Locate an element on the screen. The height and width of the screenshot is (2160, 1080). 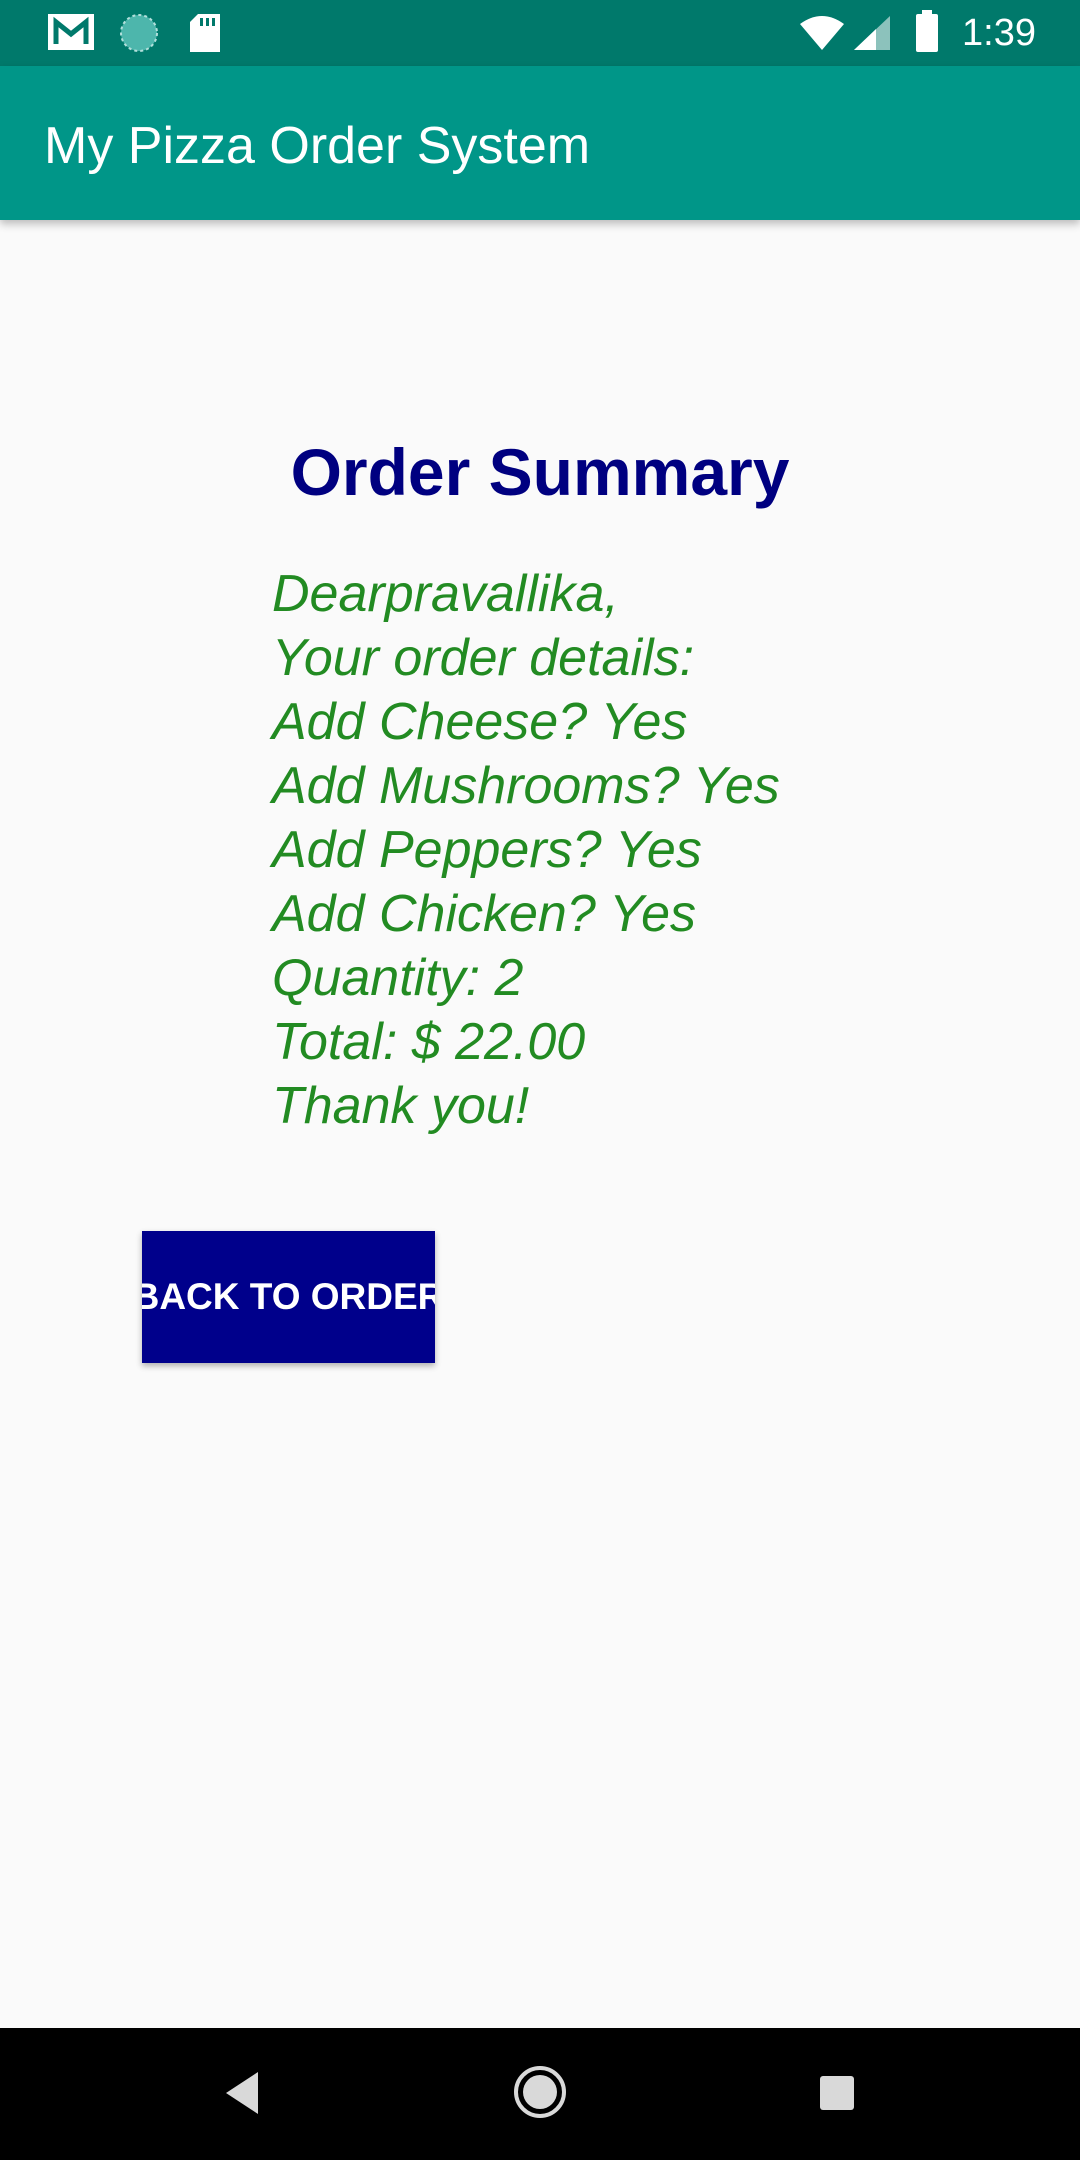
back-icon is located at coordinates (242, 2095).